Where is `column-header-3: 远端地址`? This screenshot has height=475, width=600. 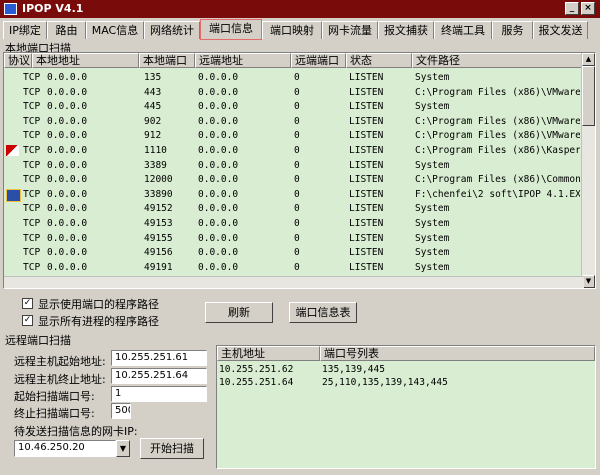 column-header-3: 远端地址 is located at coordinates (243, 60).